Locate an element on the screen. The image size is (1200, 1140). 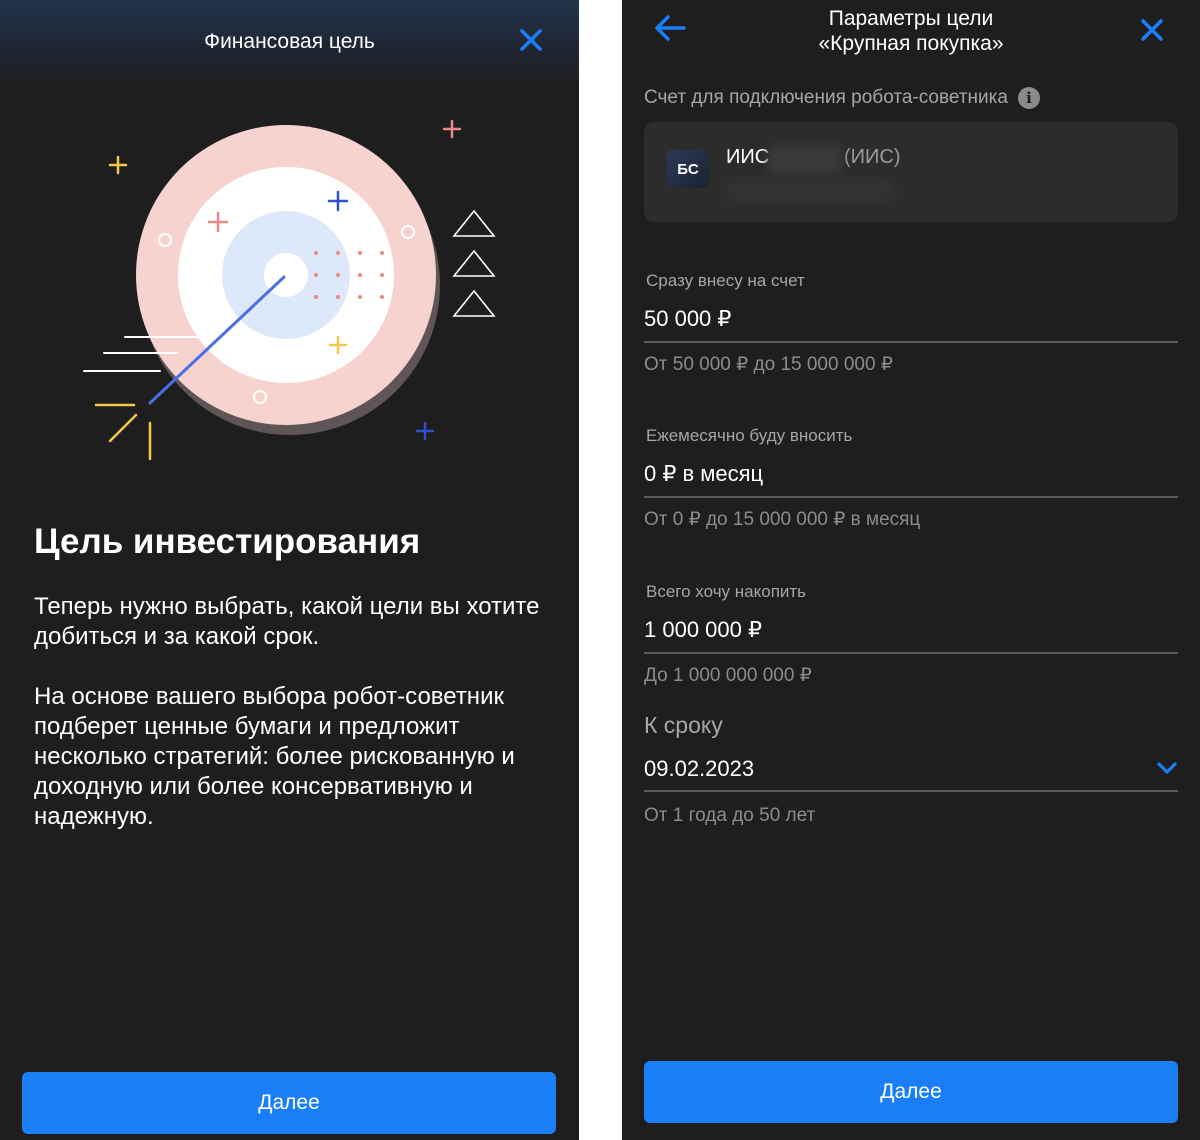
term-hint: От 1 года до 50 лет is located at coordinates (730, 815).